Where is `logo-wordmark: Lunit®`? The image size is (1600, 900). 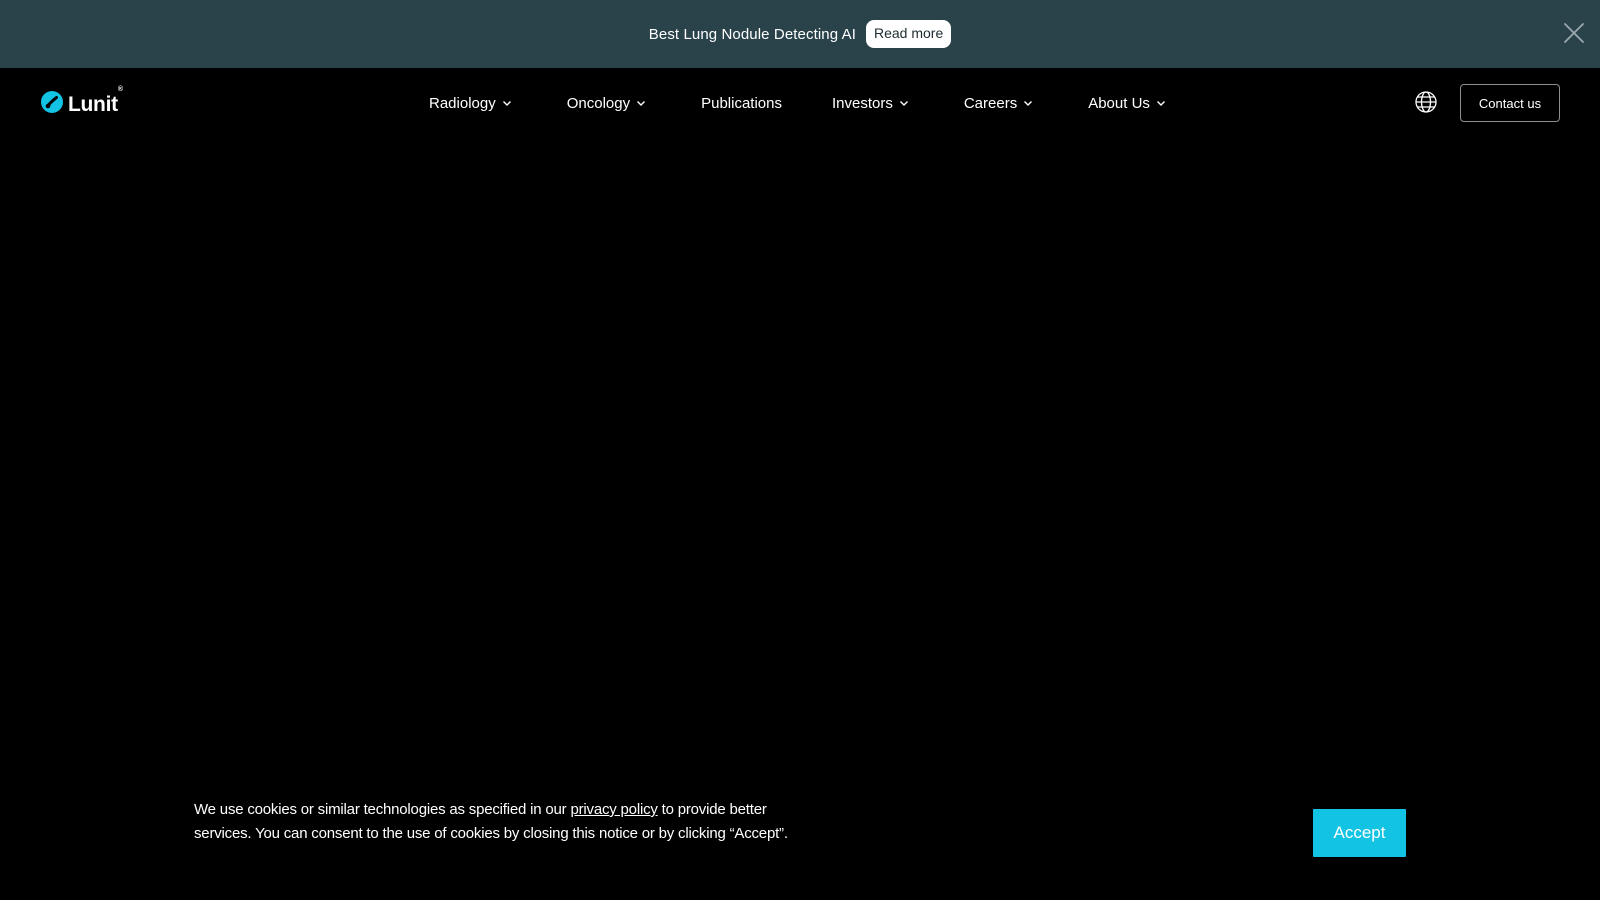
logo-wordmark: Lunit® is located at coordinates (95, 101).